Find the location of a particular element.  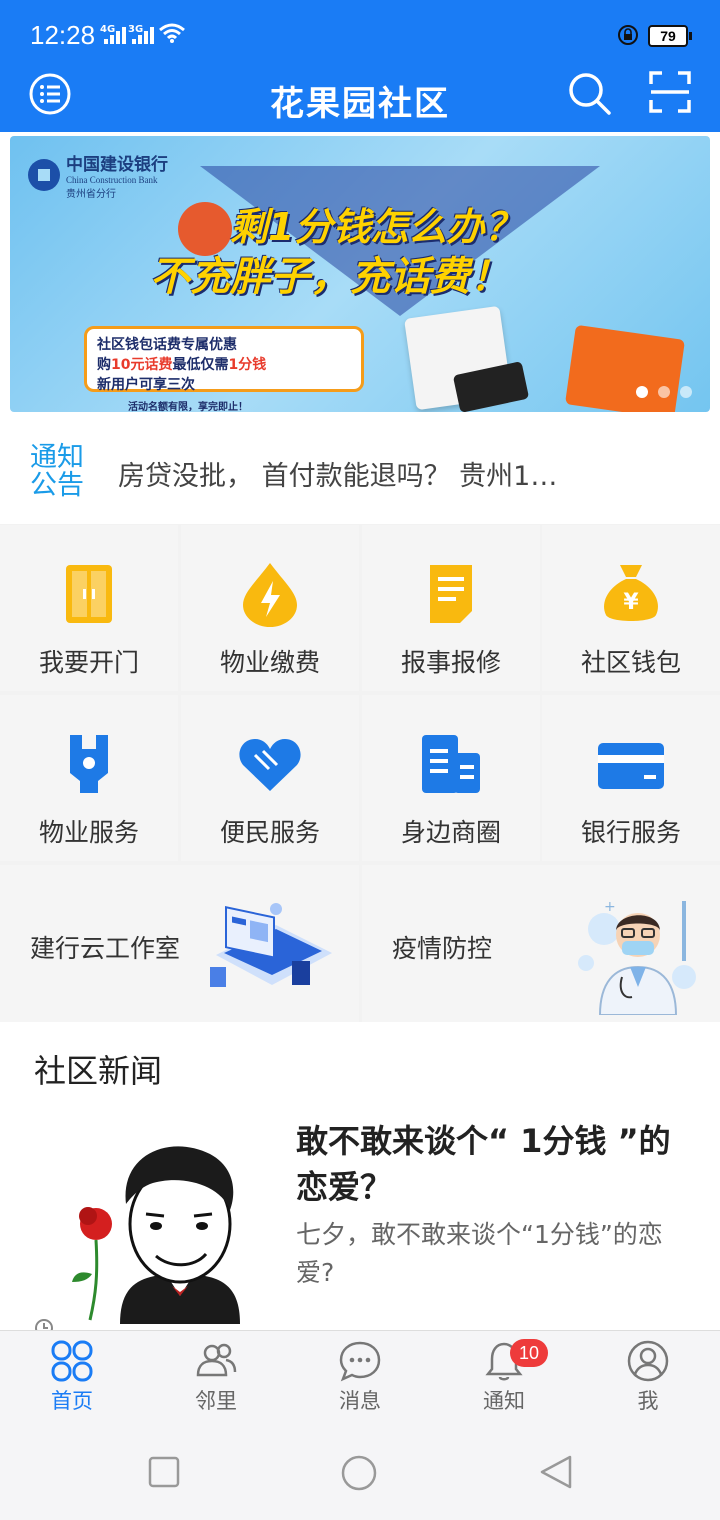

search-icon is located at coordinates (589, 93).